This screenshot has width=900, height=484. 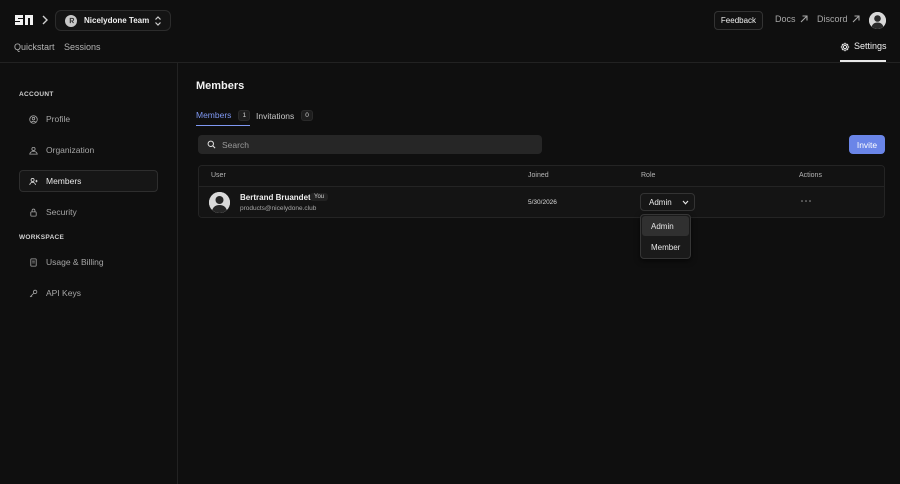 What do you see at coordinates (244, 115) in the screenshot?
I see `members-count-badge: 1` at bounding box center [244, 115].